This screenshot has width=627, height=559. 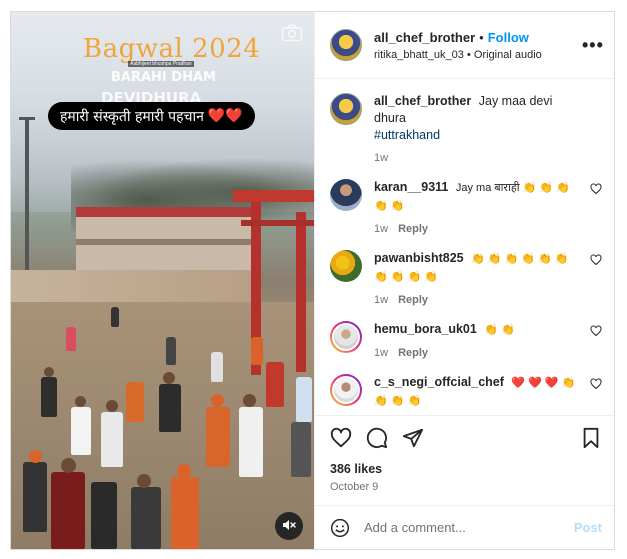 What do you see at coordinates (131, 287) in the screenshot?
I see `stadium-wall` at bounding box center [131, 287].